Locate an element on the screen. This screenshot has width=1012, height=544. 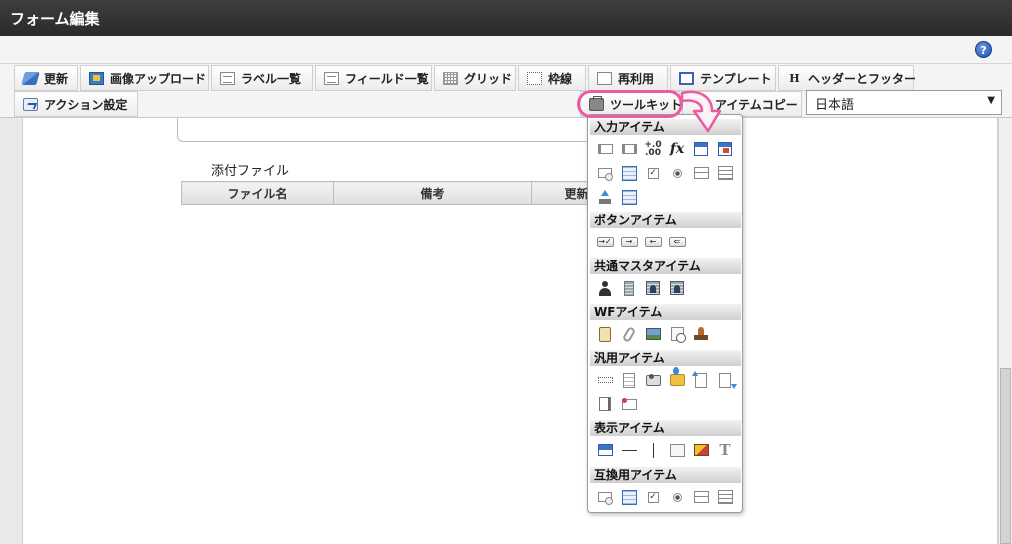
return-button-icon: ⇐ is located at coordinates (677, 242).